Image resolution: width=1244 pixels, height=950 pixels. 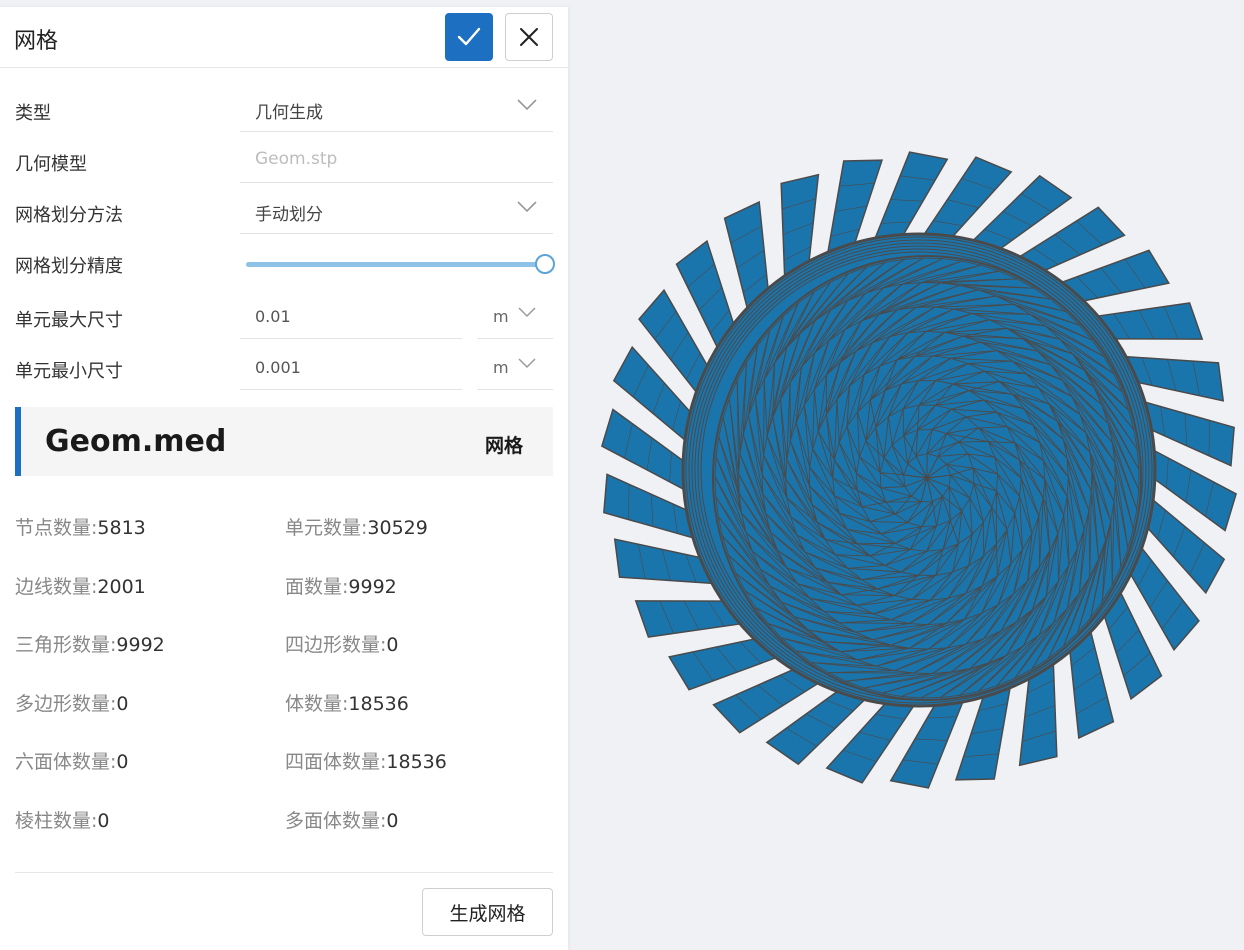 What do you see at coordinates (69, 371) in the screenshot?
I see `min-size-label: 单元最小尺寸` at bounding box center [69, 371].